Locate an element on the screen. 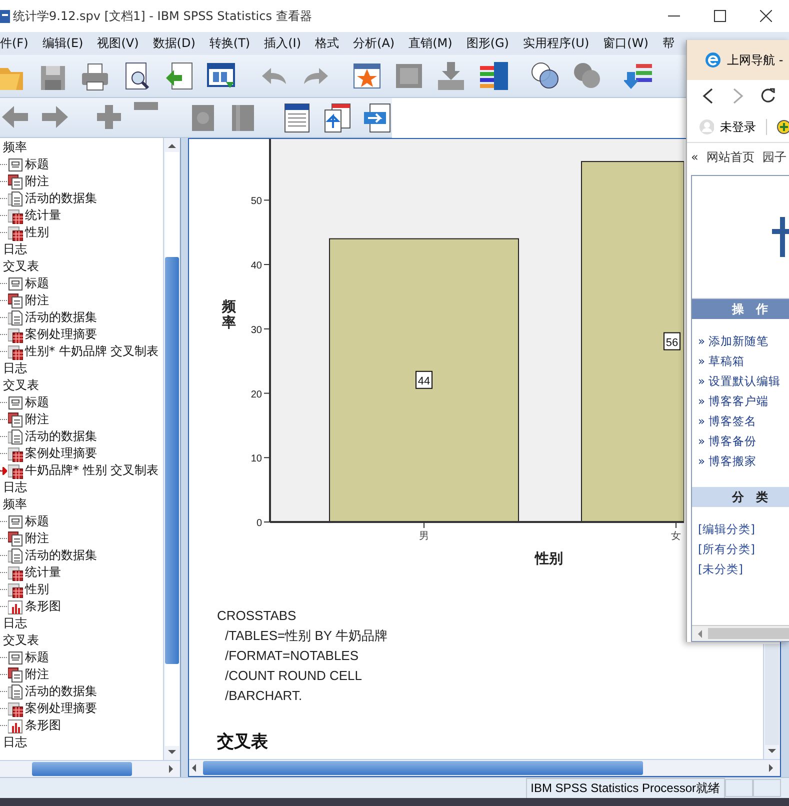 This screenshot has width=789, height=806. axis-tick-label: 10 is located at coordinates (256, 459).